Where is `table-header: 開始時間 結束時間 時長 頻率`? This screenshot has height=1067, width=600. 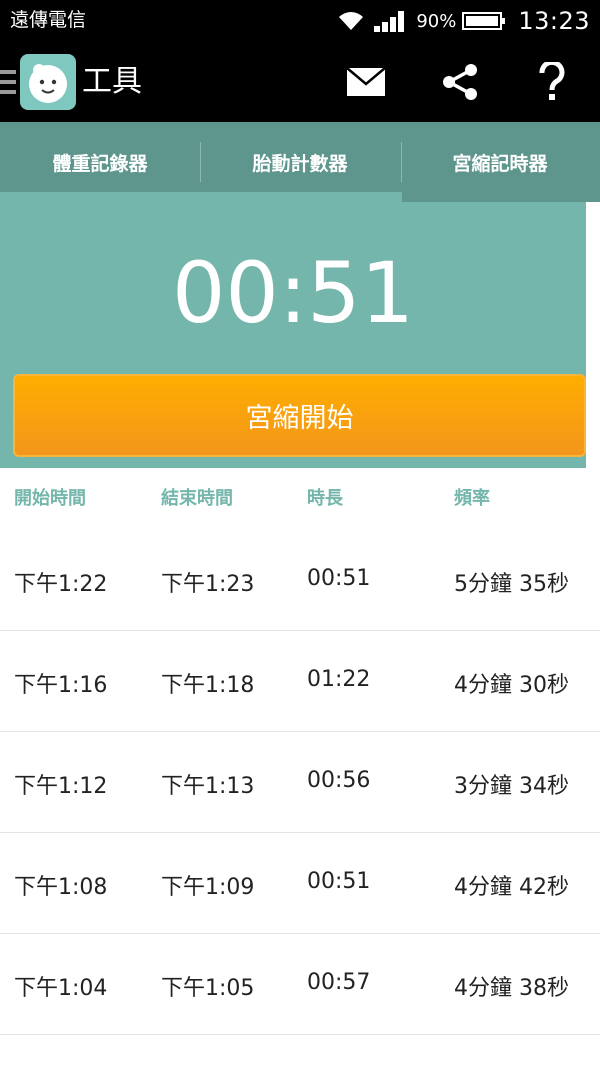 table-header: 開始時間 結束時間 時長 頻率 is located at coordinates (300, 499).